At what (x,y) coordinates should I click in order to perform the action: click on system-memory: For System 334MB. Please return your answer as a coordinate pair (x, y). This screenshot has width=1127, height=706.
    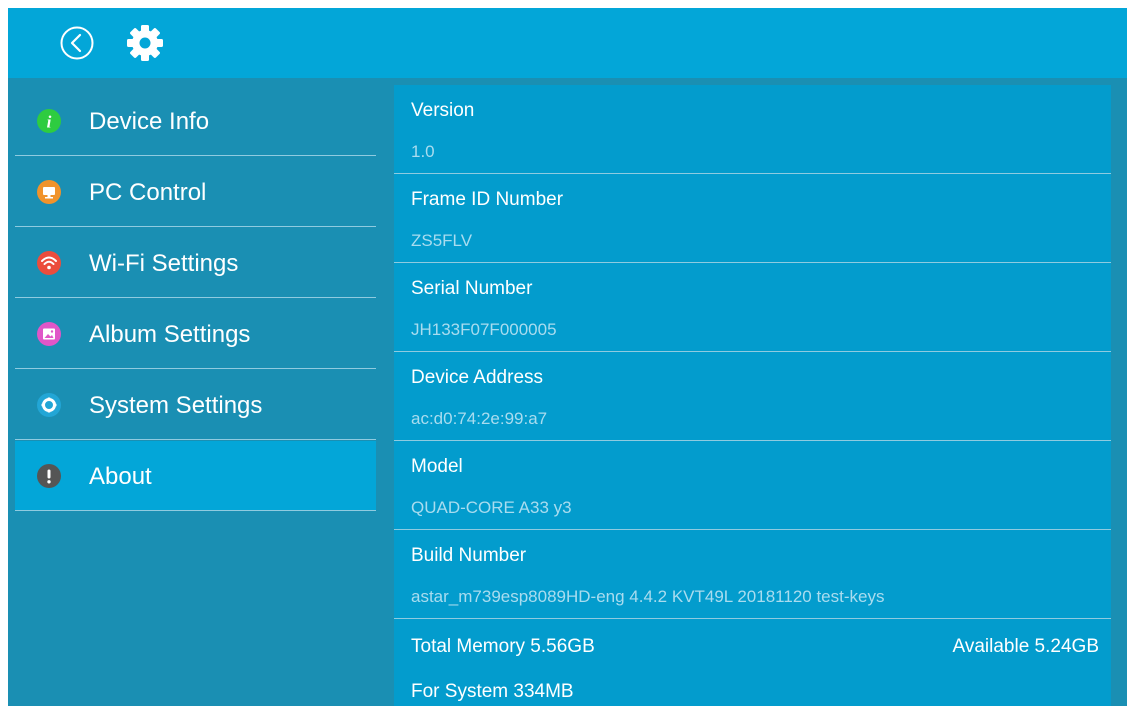
    Looking at the image, I should click on (492, 691).